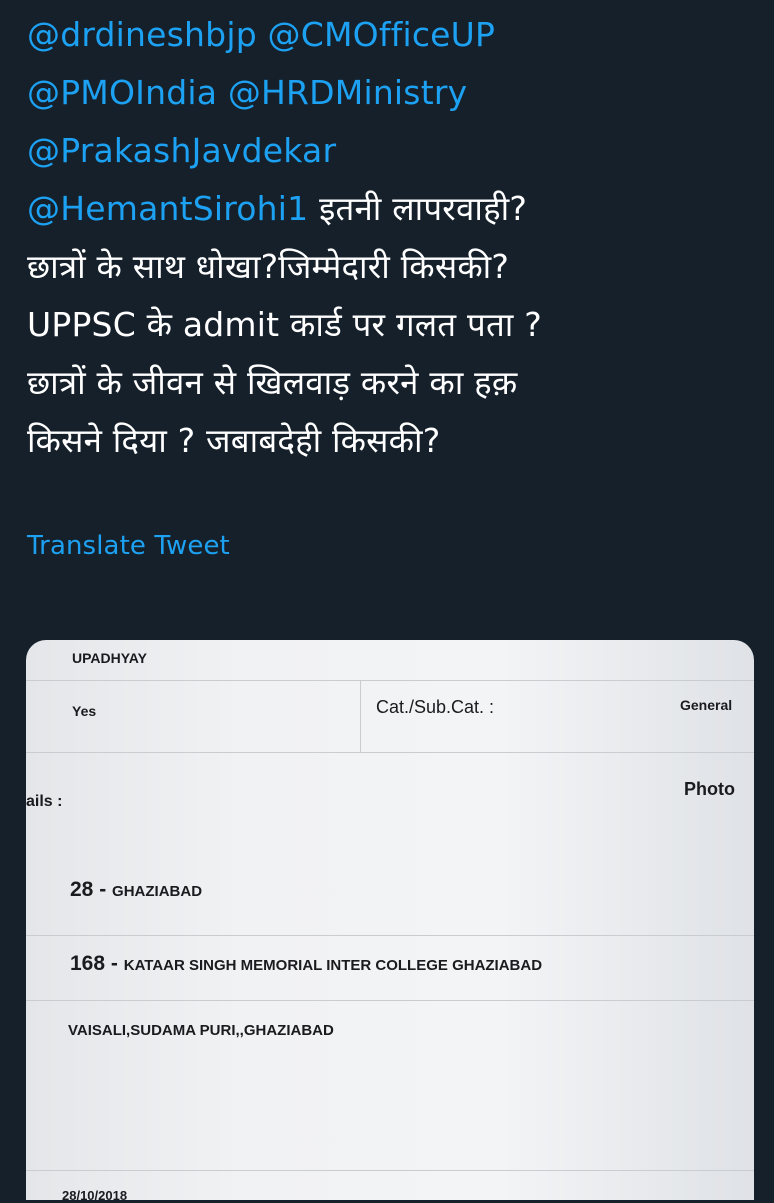  I want to click on tweet-line: छात्रों के साथ धोखा?जिम्मेदारी किसकी?, so click(392, 267).